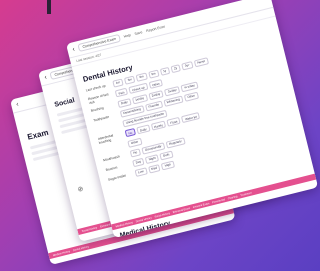 This screenshot has width=320, height=271. Describe the element at coordinates (167, 165) in the screenshot. I see `option-chip: High` at that location.